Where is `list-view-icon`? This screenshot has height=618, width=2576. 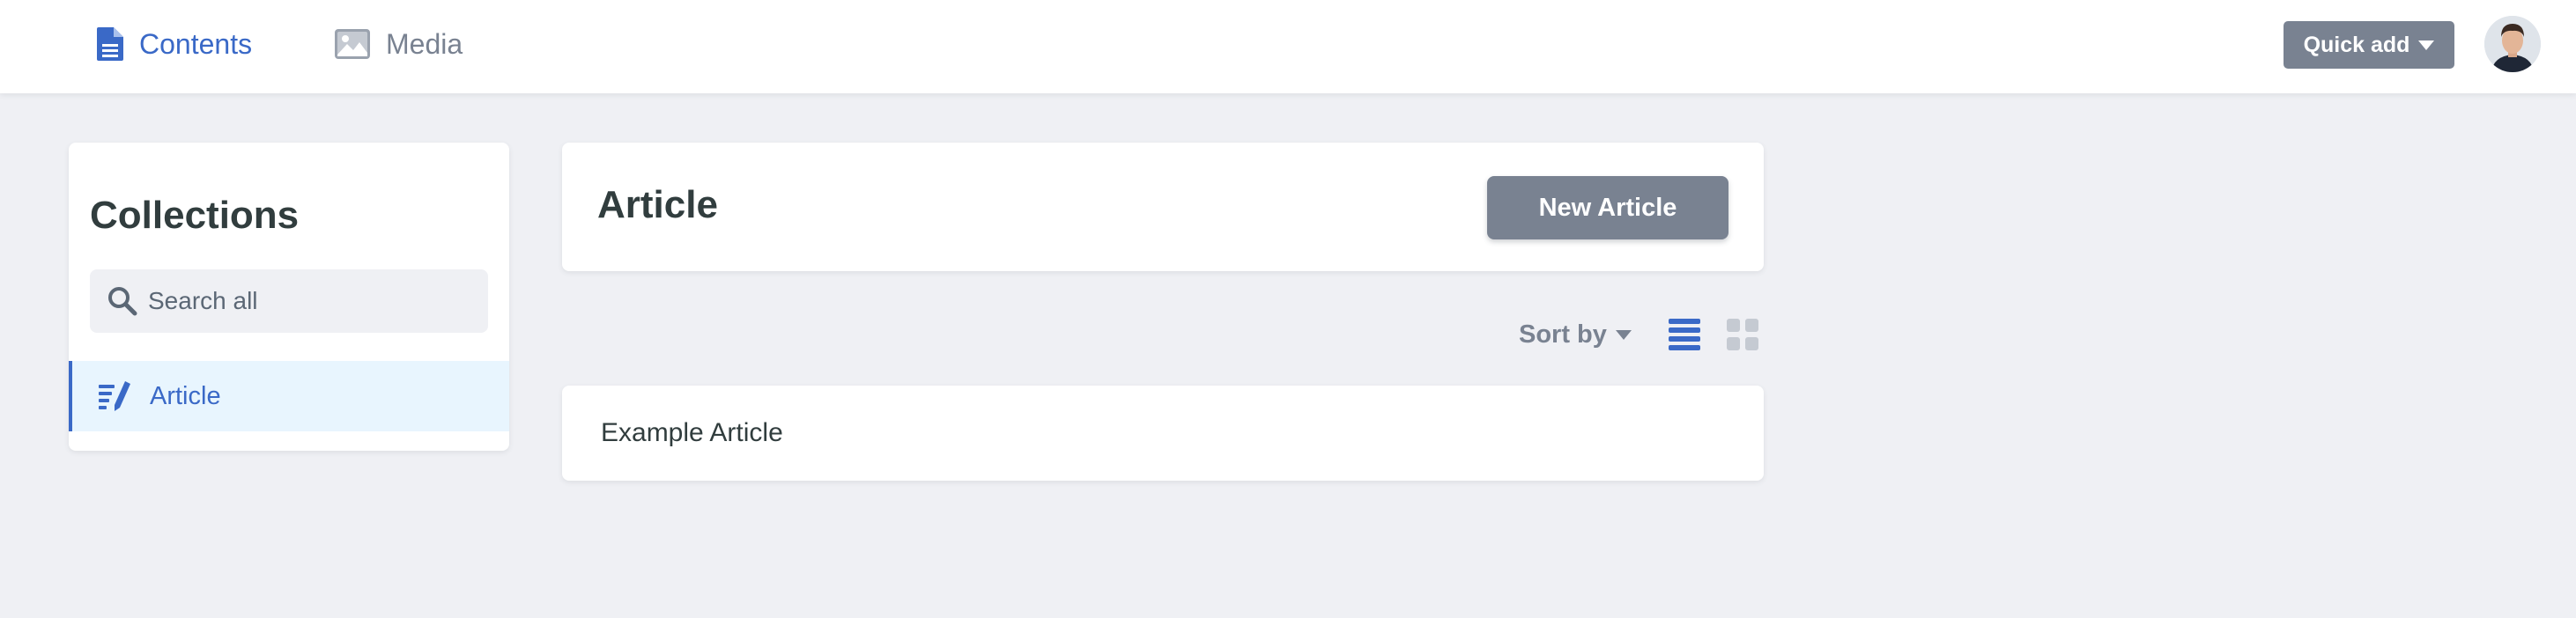 list-view-icon is located at coordinates (1684, 334).